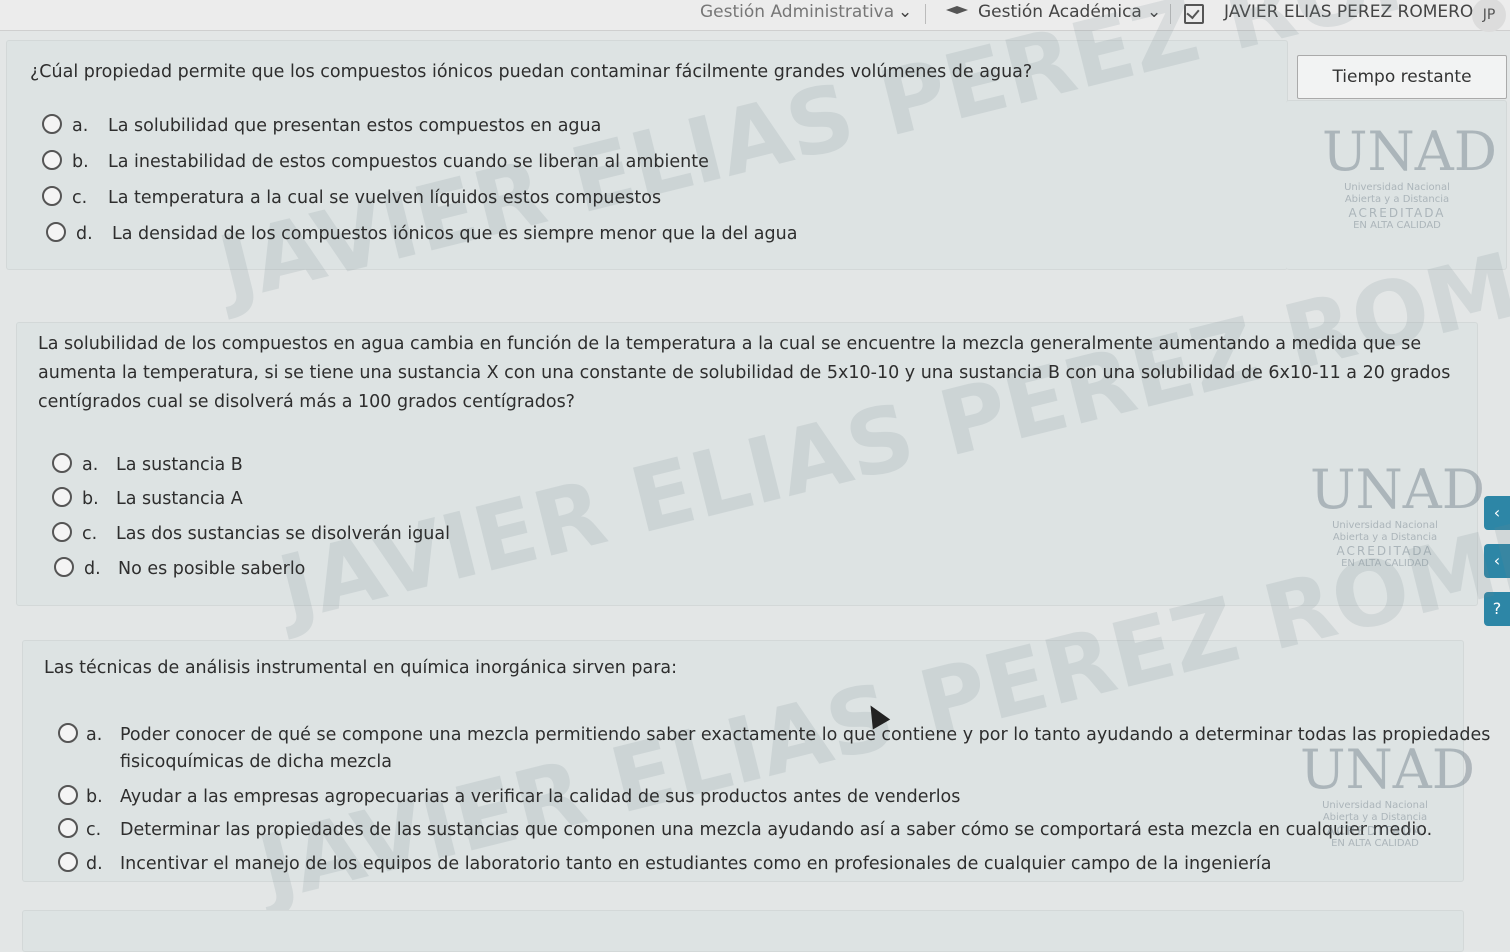 Image resolution: width=1510 pixels, height=952 pixels. Describe the element at coordinates (68, 795) in the screenshot. I see `radio-q3-b` at that location.